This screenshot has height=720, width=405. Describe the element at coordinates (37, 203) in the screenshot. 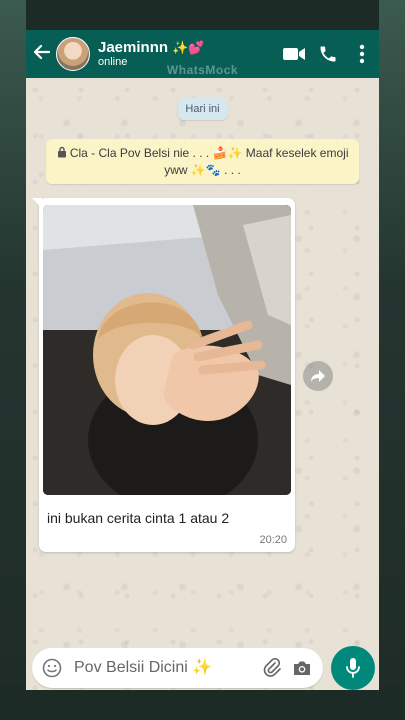

I see `bubble-tail` at that location.